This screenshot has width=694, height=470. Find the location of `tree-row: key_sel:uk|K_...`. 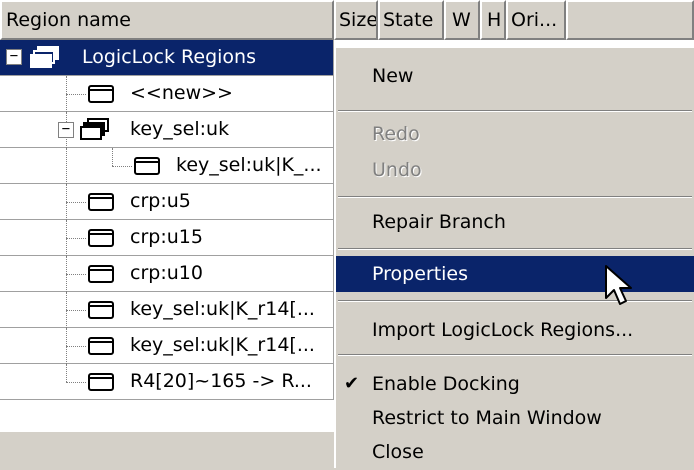

tree-row: key_sel:uk|K_... is located at coordinates (167, 166).